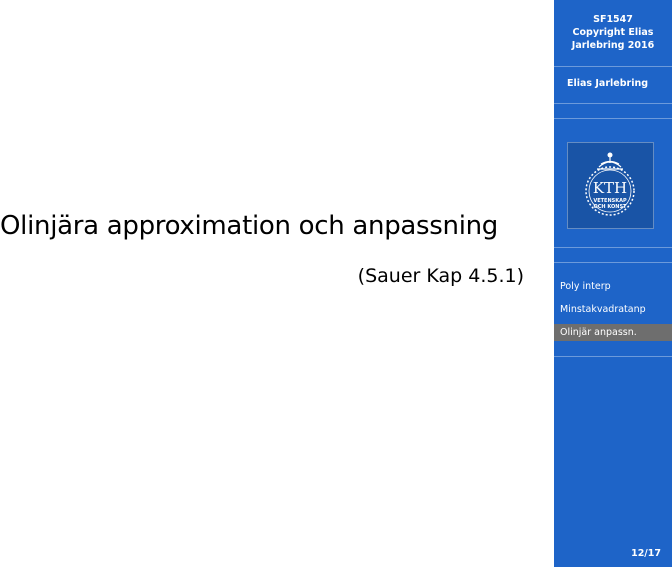 This screenshot has width=672, height=567. Describe the element at coordinates (613, 309) in the screenshot. I see `nav-item-minstakvadratanp: Minstakvadratanp` at that location.